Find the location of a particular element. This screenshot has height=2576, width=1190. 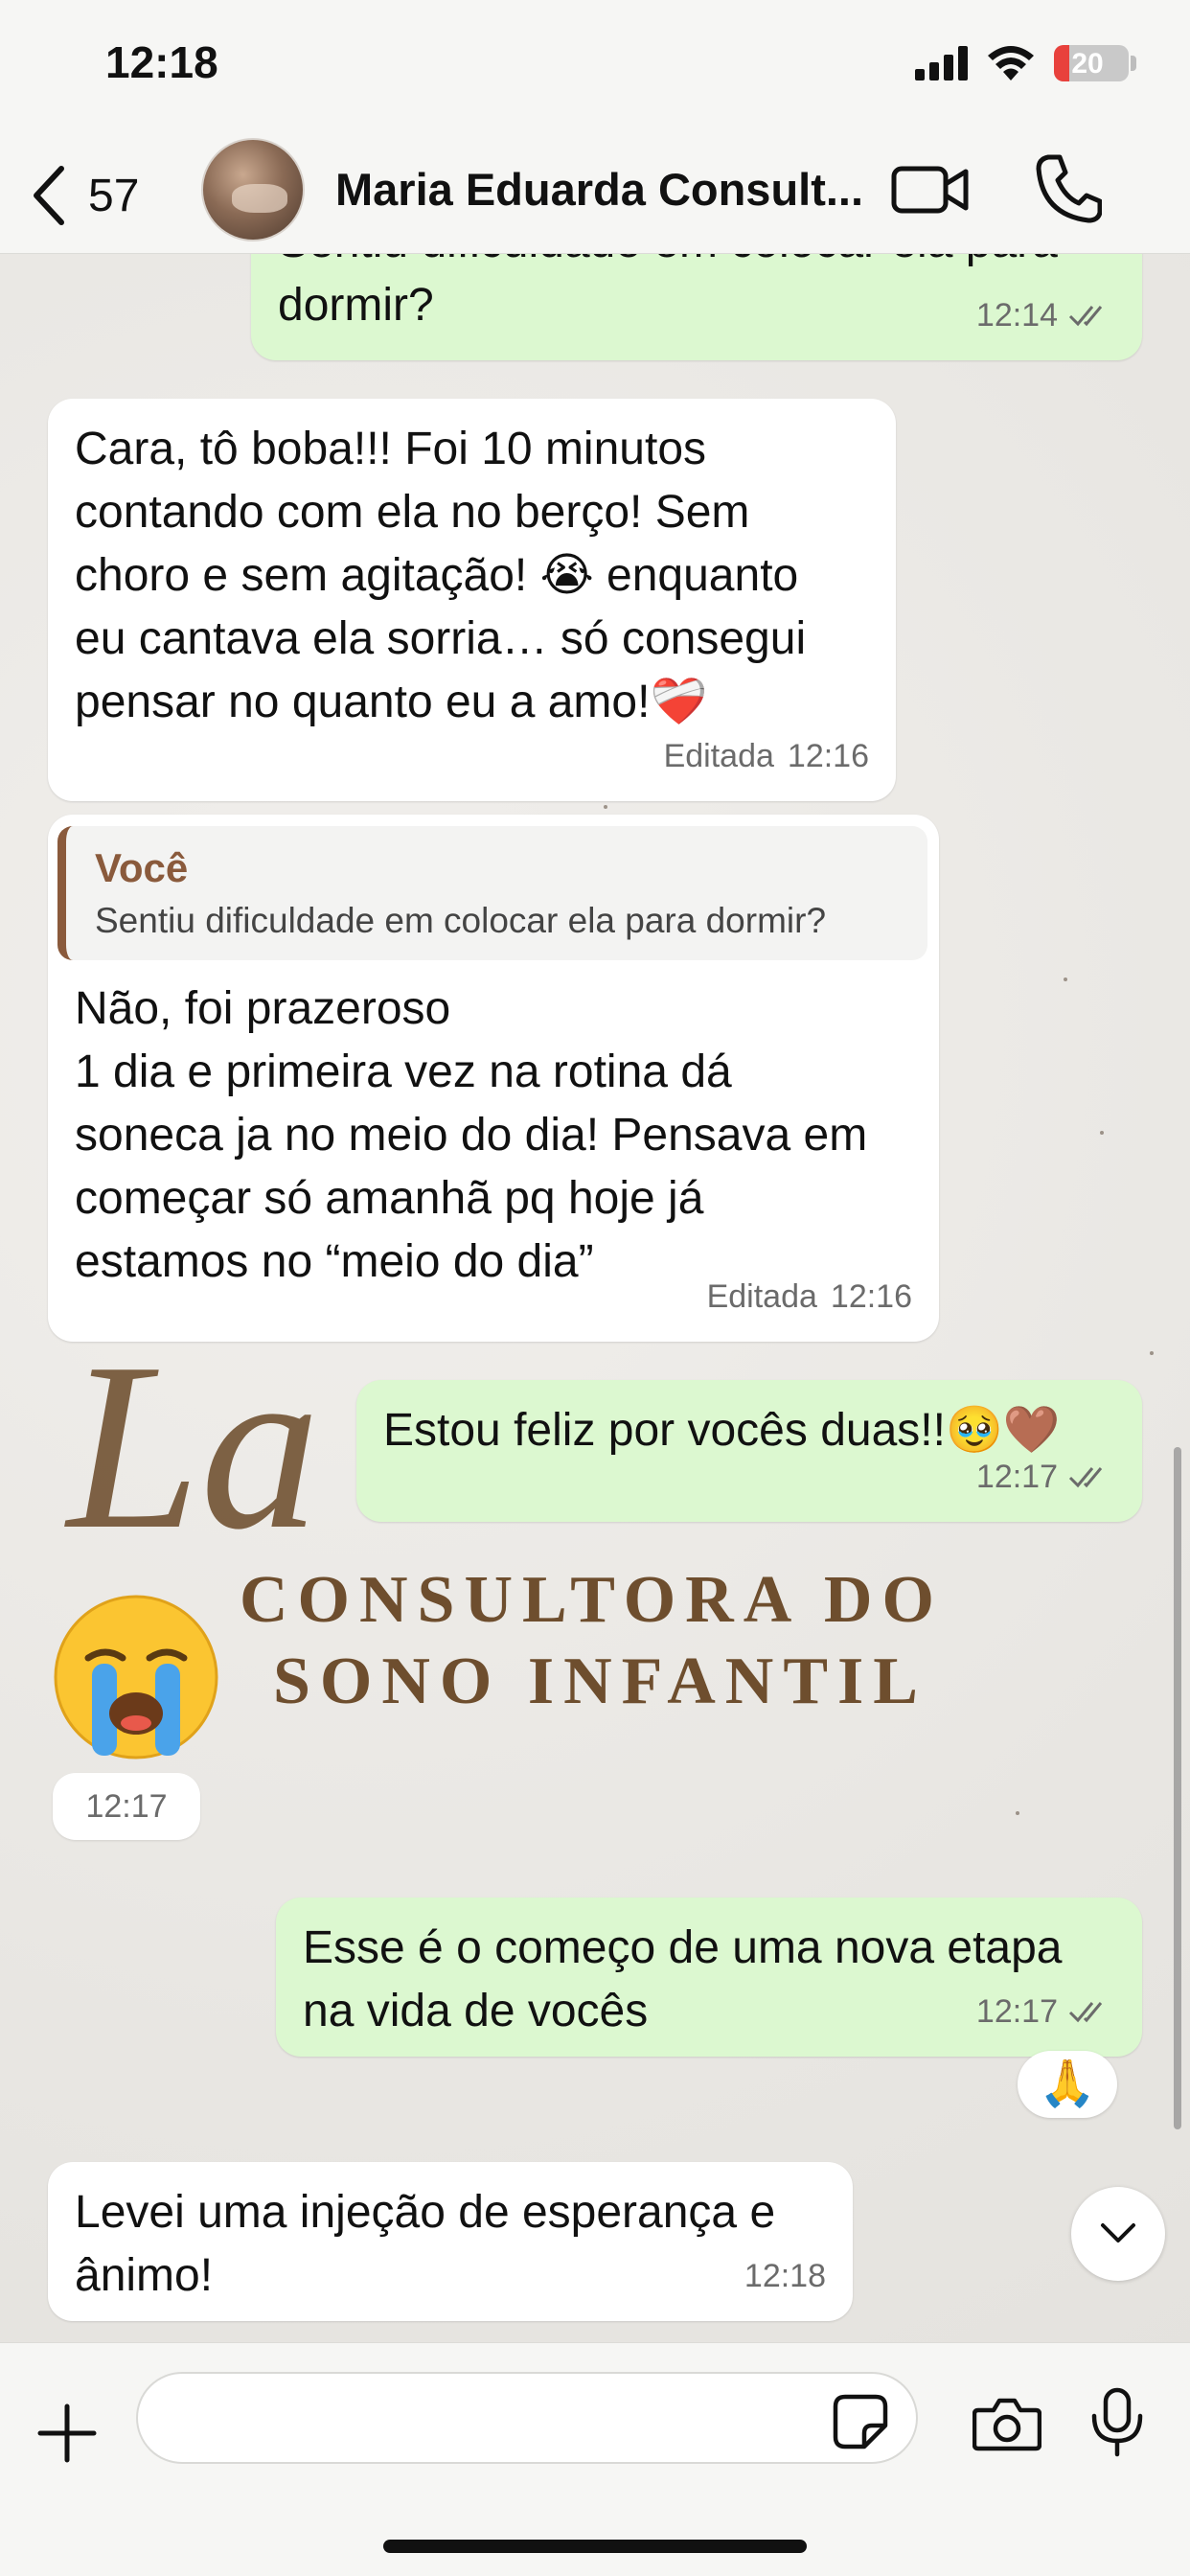

microphone-icon is located at coordinates (1117, 2422).